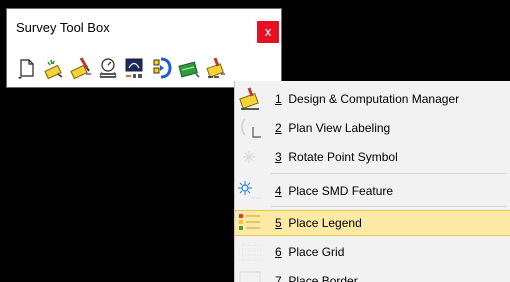 This screenshot has width=510, height=282. Describe the element at coordinates (325, 223) in the screenshot. I see `menu-item-text: Place Legend` at that location.